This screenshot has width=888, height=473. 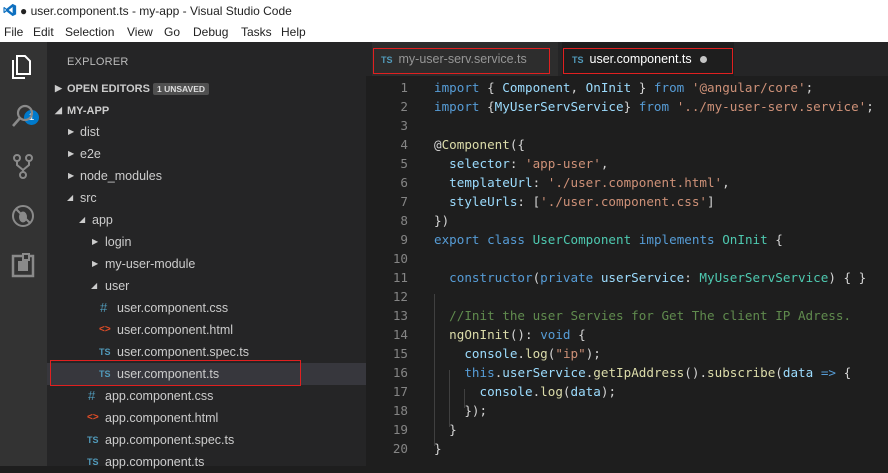 What do you see at coordinates (578, 334) in the screenshot?
I see `code-token: {` at bounding box center [578, 334].